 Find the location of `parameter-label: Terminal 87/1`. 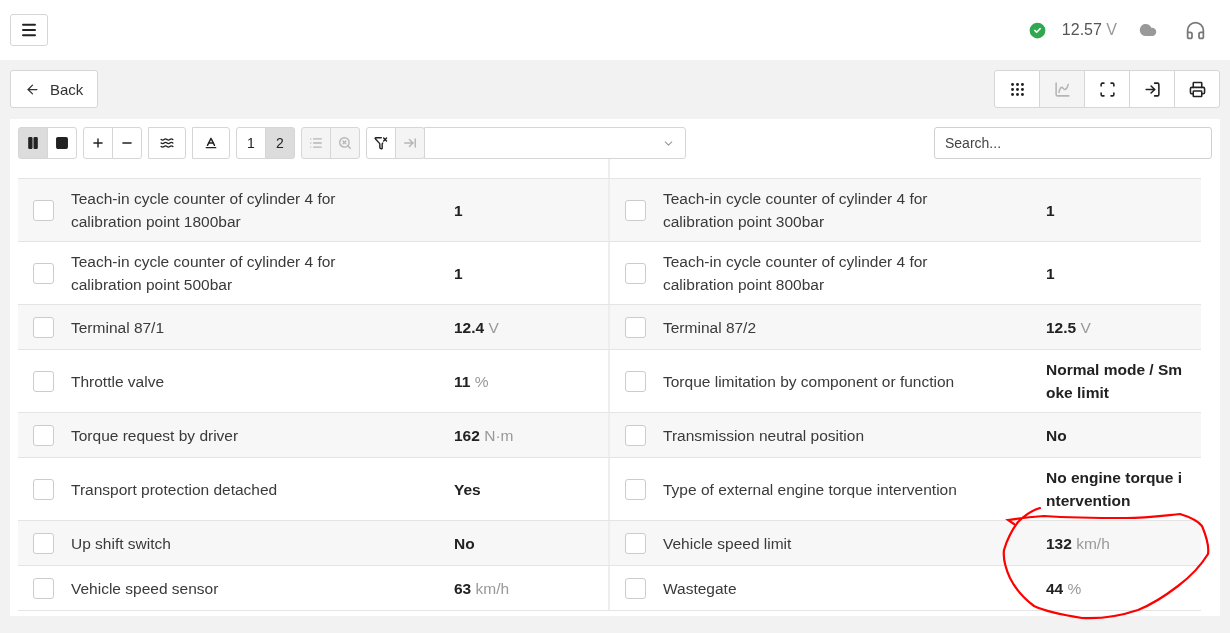

parameter-label: Terminal 87/1 is located at coordinates (118, 327).